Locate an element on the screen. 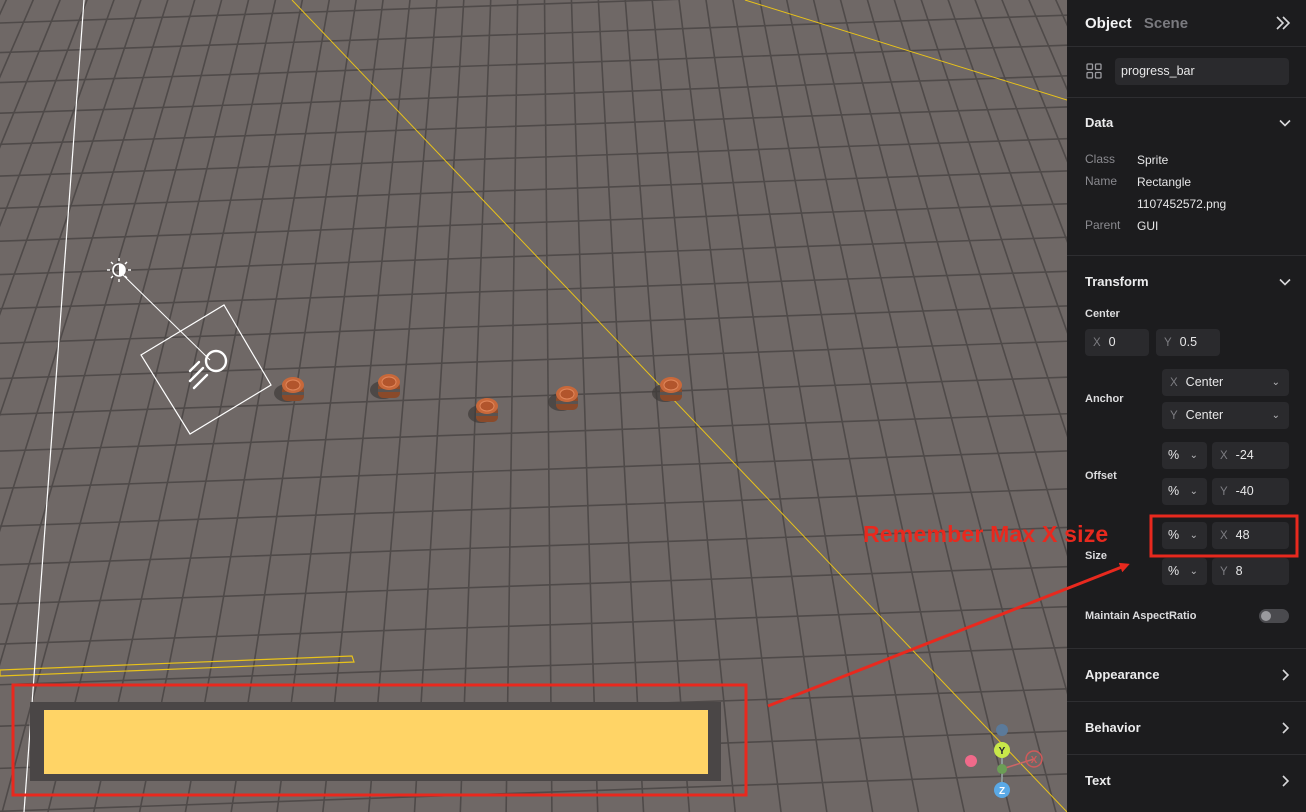 The height and width of the screenshot is (812, 1306). panel-tabs: Object Scene is located at coordinates (1140, 23).